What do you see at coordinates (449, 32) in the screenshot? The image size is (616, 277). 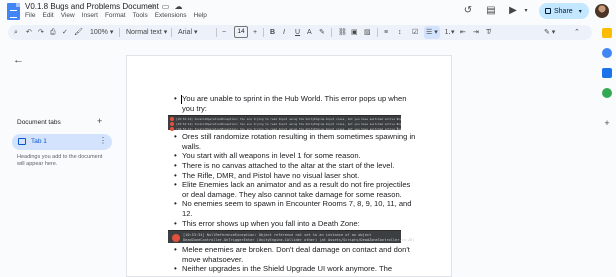 I see `numbered-list-icon: ⒈▾` at bounding box center [449, 32].